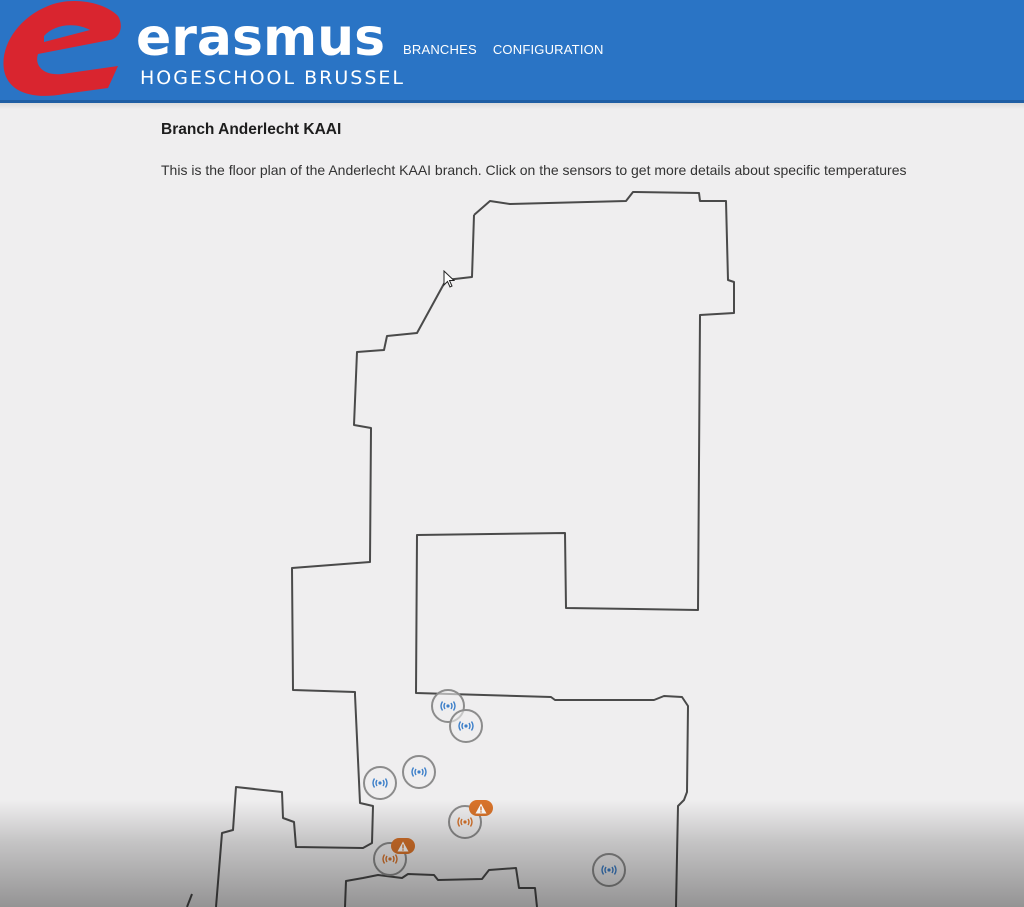 This screenshot has height=907, width=1024. I want to click on floor-plan-outline-bottom-left, so click(189, 900).